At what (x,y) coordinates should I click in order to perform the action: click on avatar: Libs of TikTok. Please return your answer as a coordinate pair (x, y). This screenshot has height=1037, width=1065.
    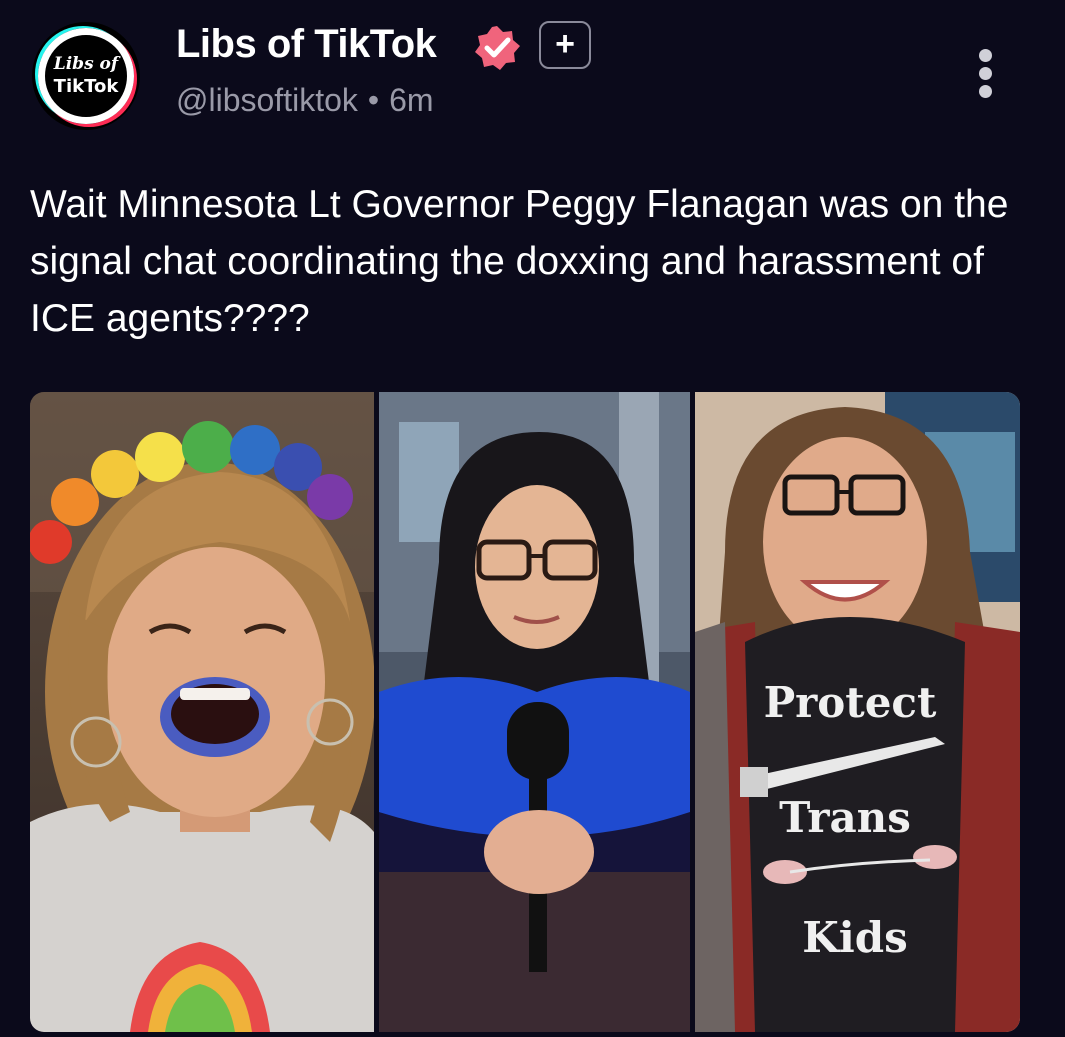
    Looking at the image, I should click on (86, 76).